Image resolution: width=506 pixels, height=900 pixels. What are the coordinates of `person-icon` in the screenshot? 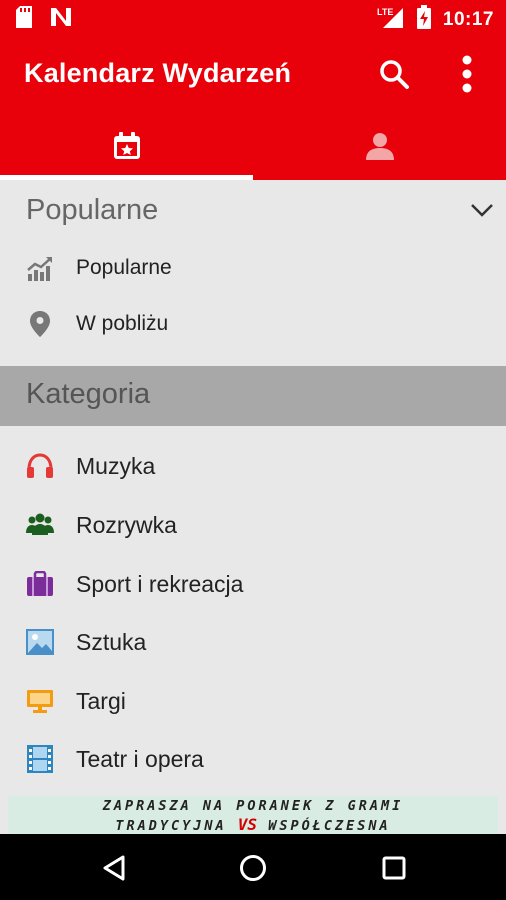 It's located at (379, 146).